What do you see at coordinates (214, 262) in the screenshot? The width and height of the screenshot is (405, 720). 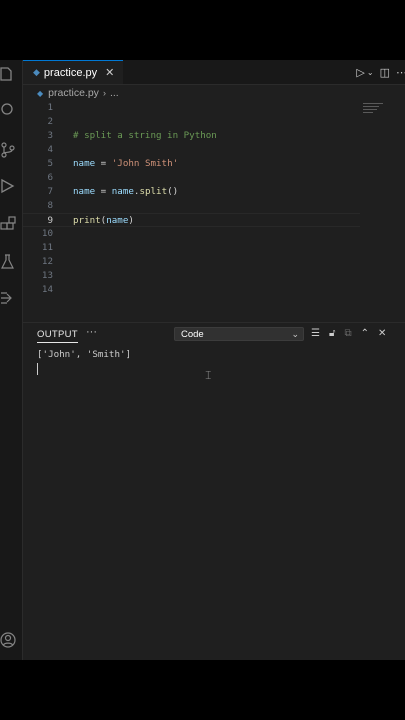 I see `code-line: 12` at bounding box center [214, 262].